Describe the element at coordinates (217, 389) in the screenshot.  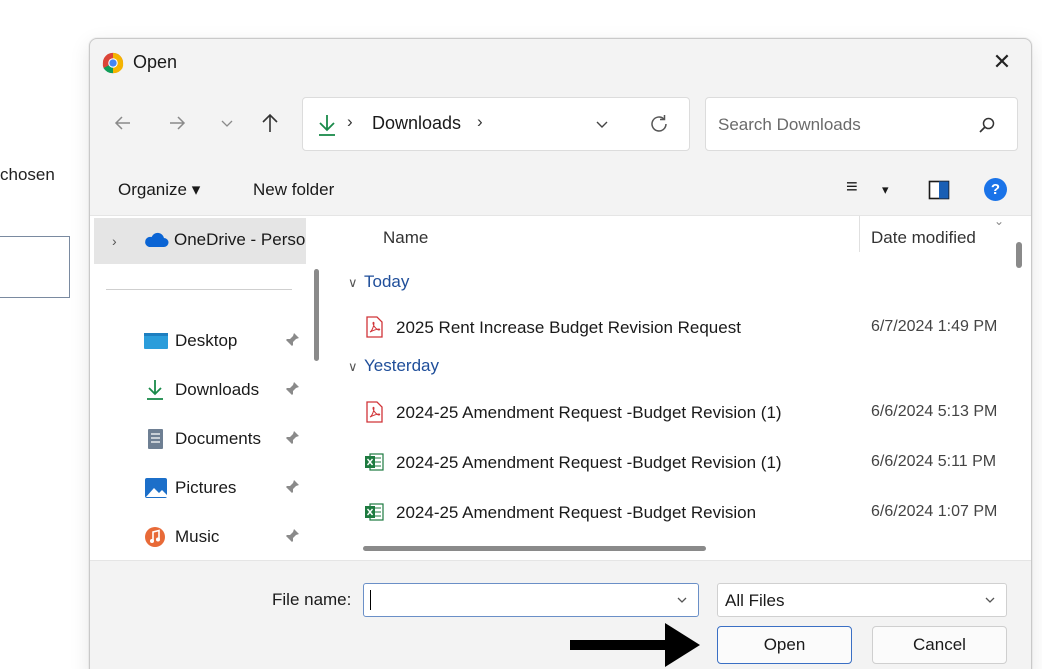
I see `sidebar-item-label: Downloads` at that location.